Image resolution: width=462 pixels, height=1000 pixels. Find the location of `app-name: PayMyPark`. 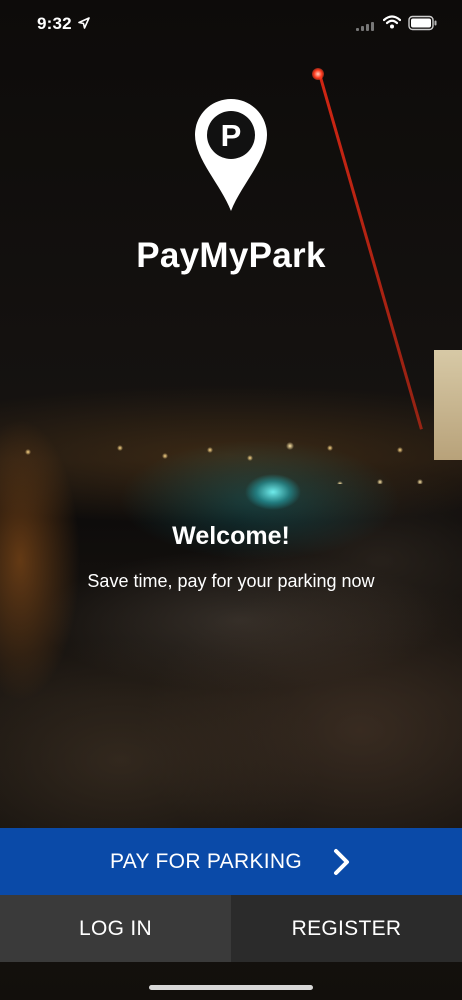

app-name: PayMyPark is located at coordinates (231, 255).